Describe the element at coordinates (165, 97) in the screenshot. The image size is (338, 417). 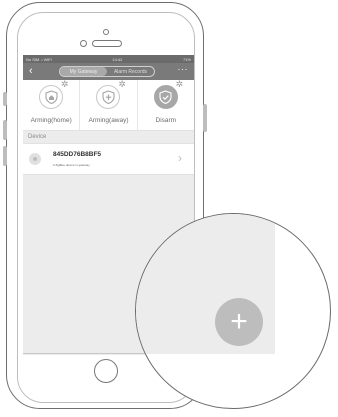
I see `shield-check-icon` at that location.